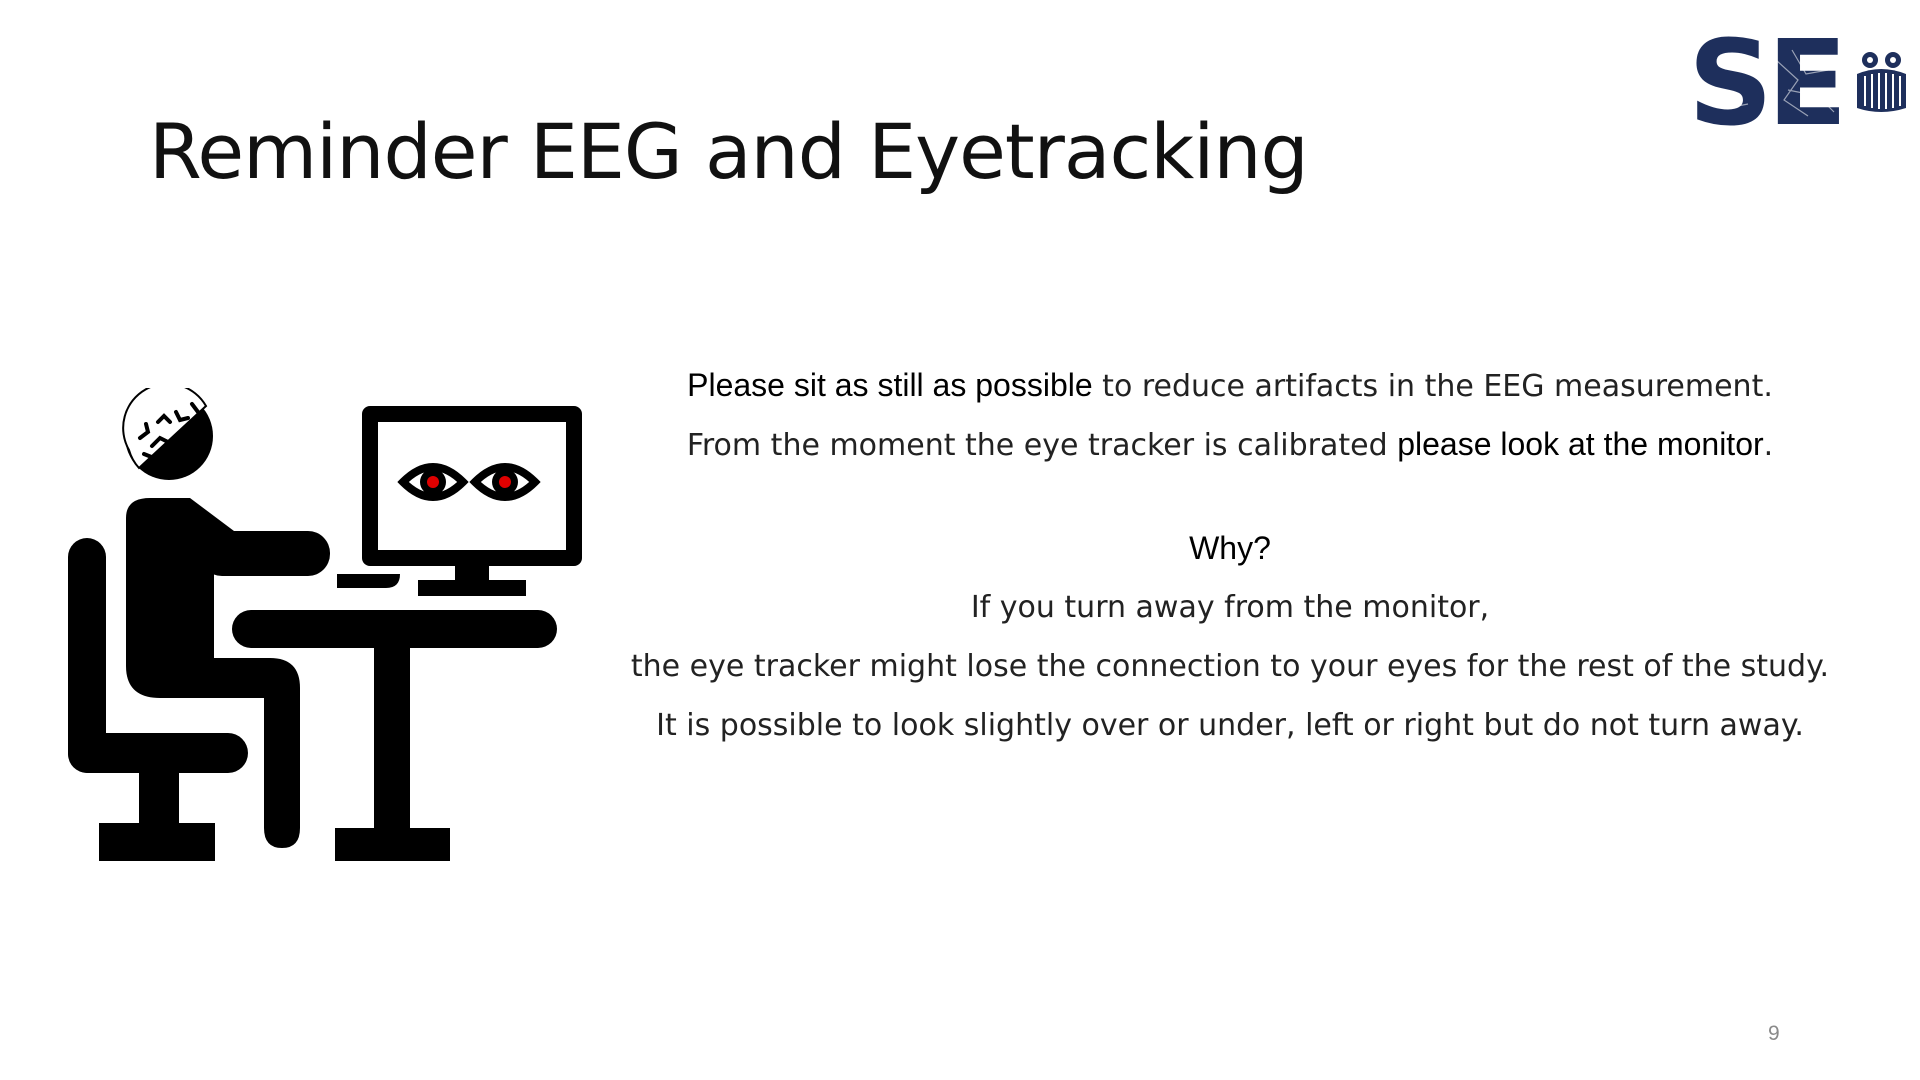  What do you see at coordinates (325, 624) in the screenshot?
I see `person-at-computer-illustration` at bounding box center [325, 624].